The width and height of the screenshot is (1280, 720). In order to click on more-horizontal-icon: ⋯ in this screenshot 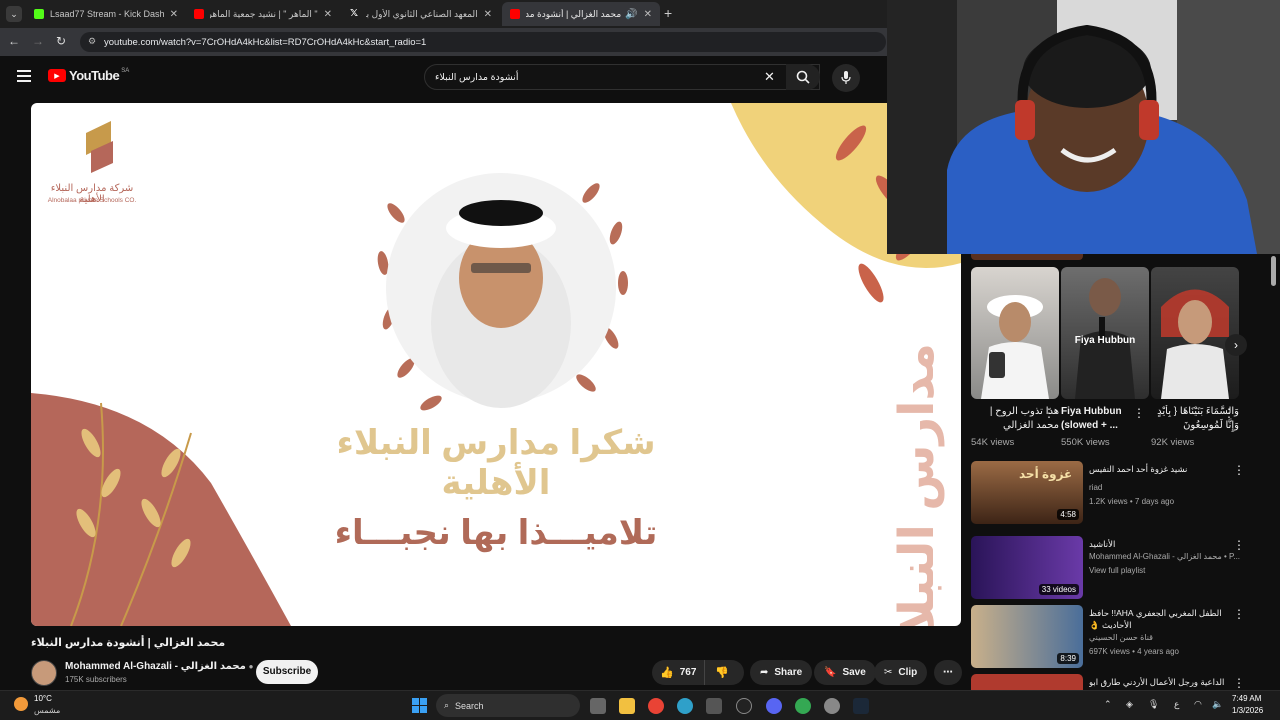, I will do `click(948, 672)`.